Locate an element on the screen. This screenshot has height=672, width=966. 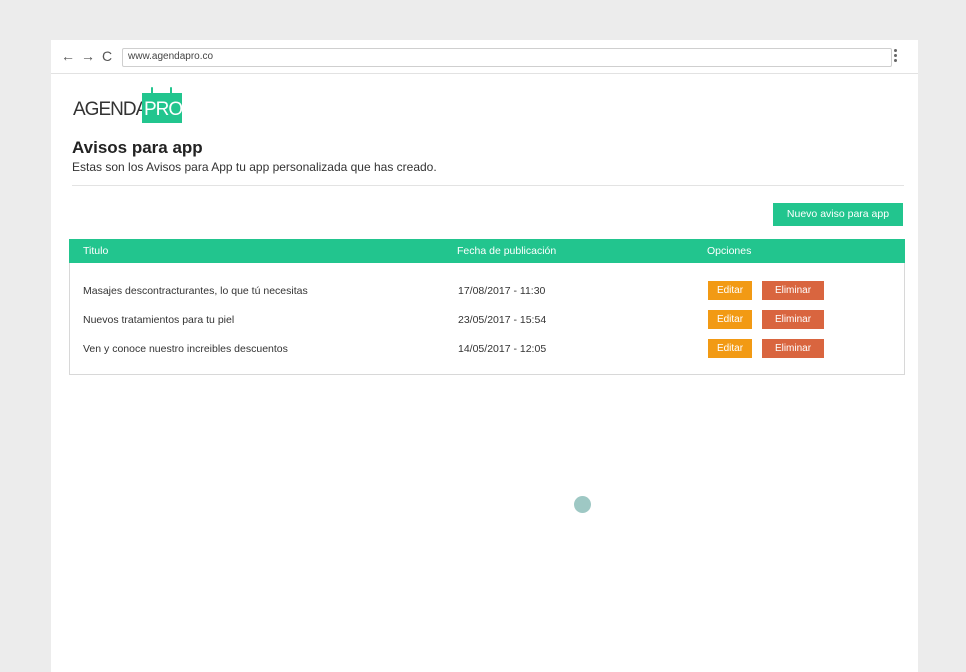
column-header-title: Titulo is located at coordinates (96, 251).